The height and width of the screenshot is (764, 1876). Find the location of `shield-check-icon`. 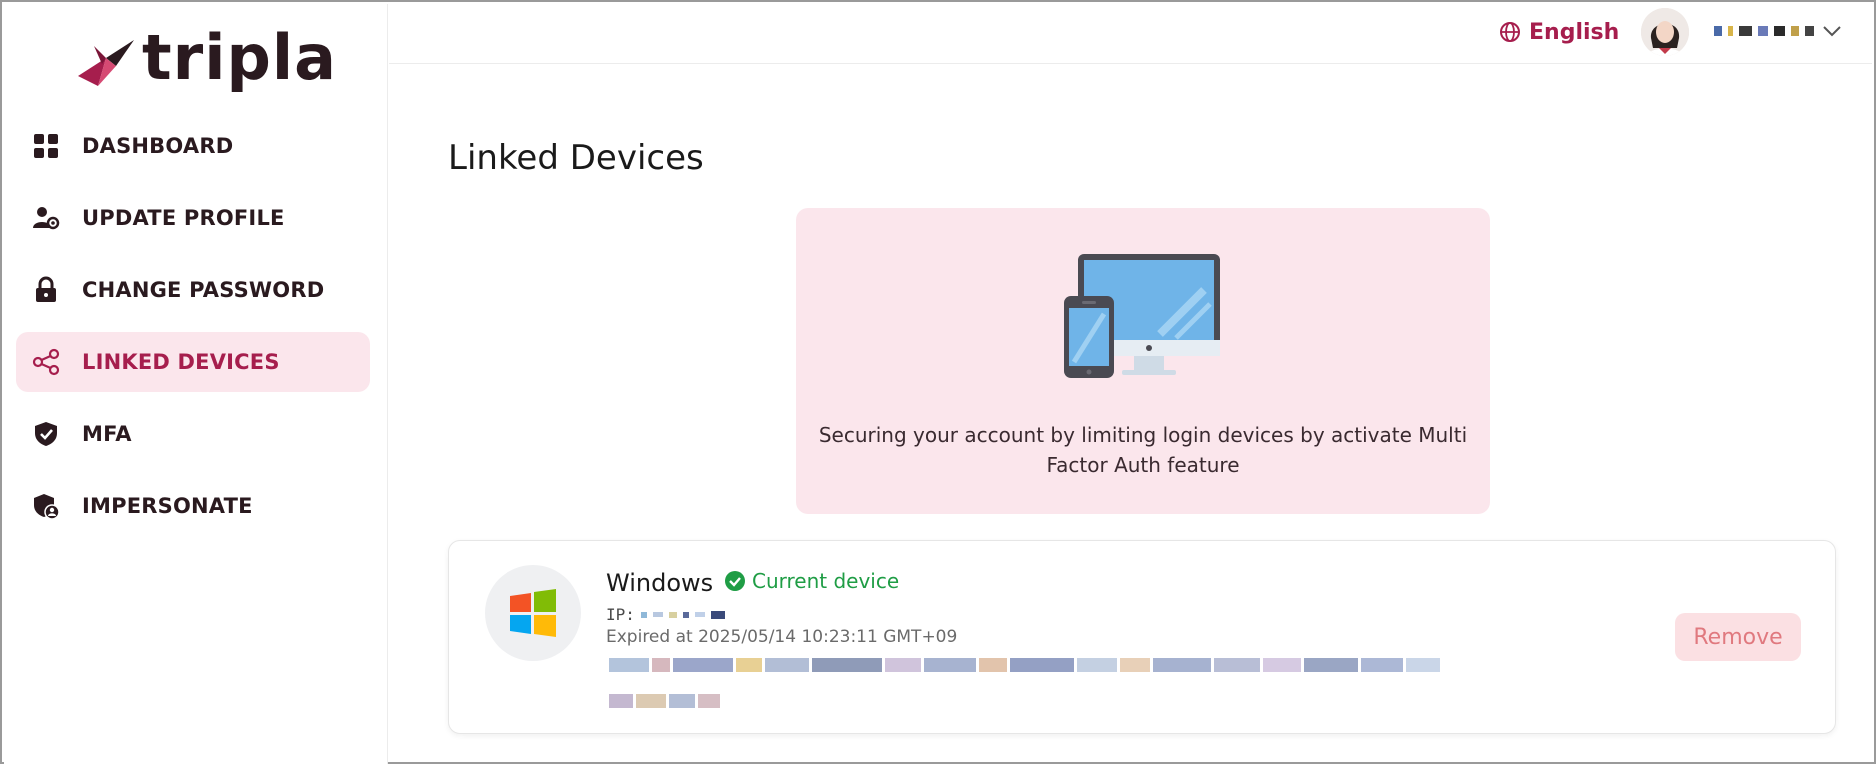

shield-check-icon is located at coordinates (46, 434).